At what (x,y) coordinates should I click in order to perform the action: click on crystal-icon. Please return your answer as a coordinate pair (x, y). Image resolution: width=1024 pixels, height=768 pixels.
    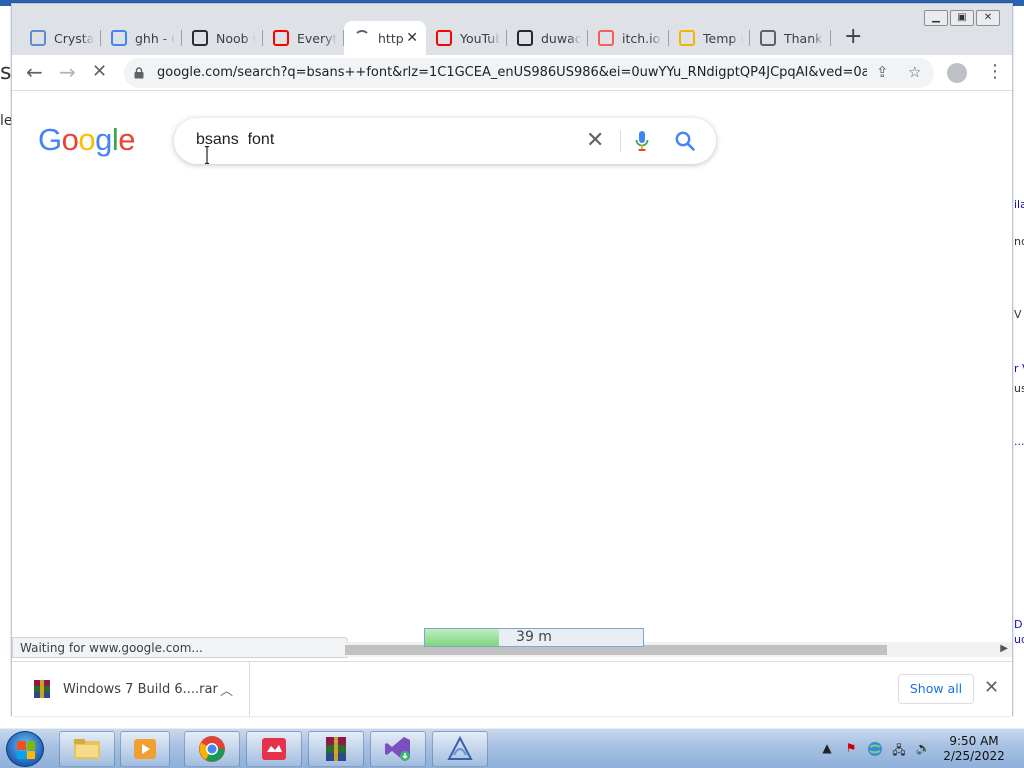
    Looking at the image, I should click on (38, 38).